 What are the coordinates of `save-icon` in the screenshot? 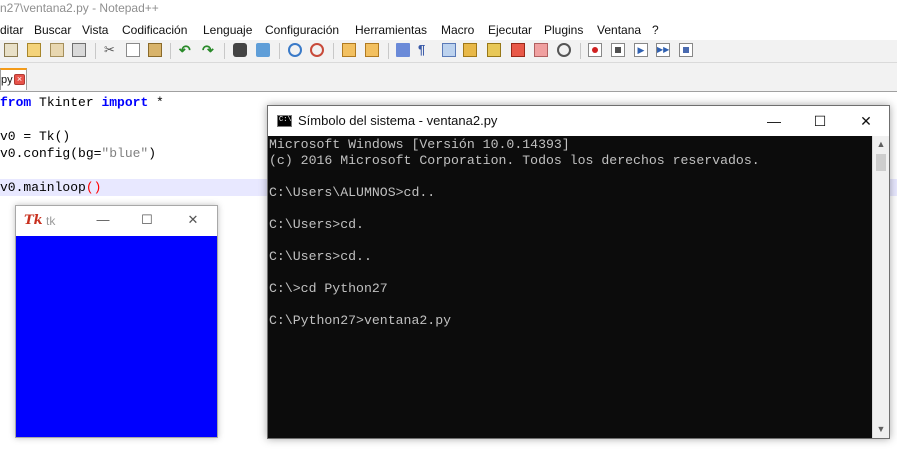 It's located at (34, 50).